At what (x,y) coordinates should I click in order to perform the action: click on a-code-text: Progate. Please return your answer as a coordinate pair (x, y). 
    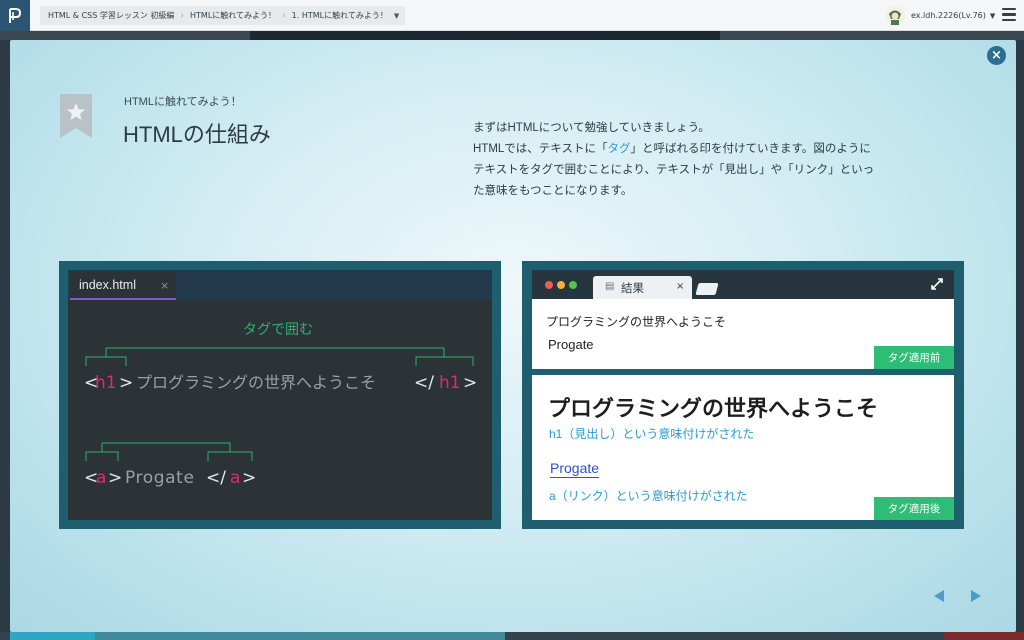
    Looking at the image, I should click on (160, 478).